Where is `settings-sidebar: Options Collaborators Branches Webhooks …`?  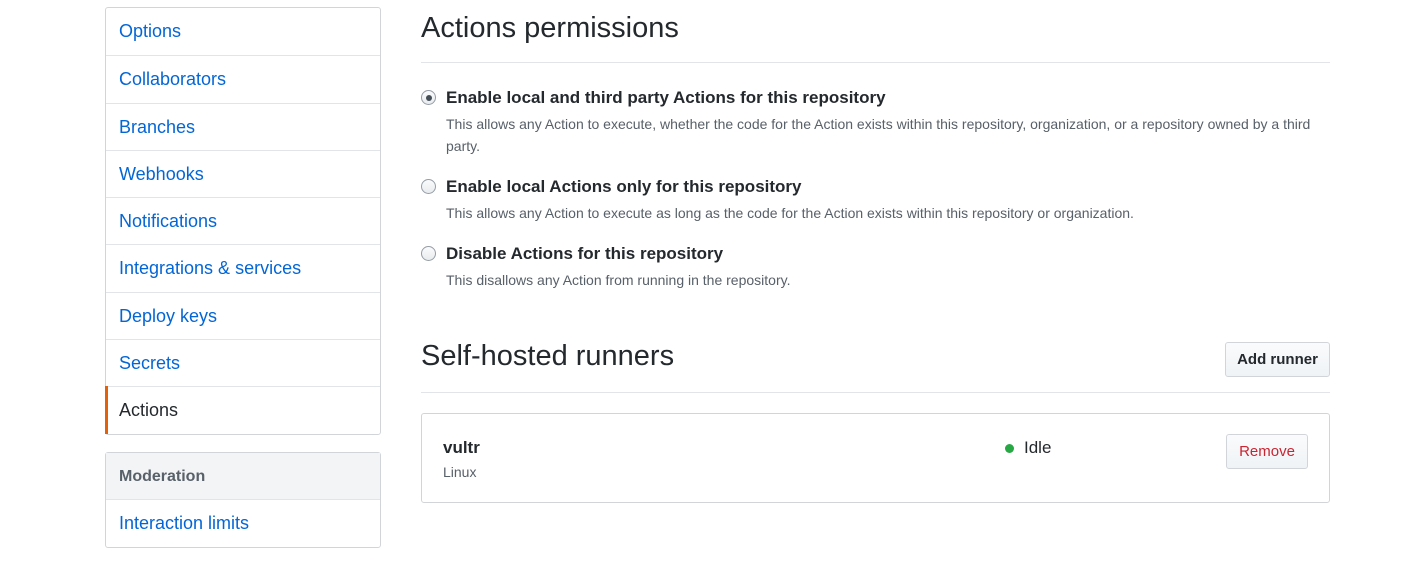 settings-sidebar: Options Collaborators Branches Webhooks … is located at coordinates (243, 221).